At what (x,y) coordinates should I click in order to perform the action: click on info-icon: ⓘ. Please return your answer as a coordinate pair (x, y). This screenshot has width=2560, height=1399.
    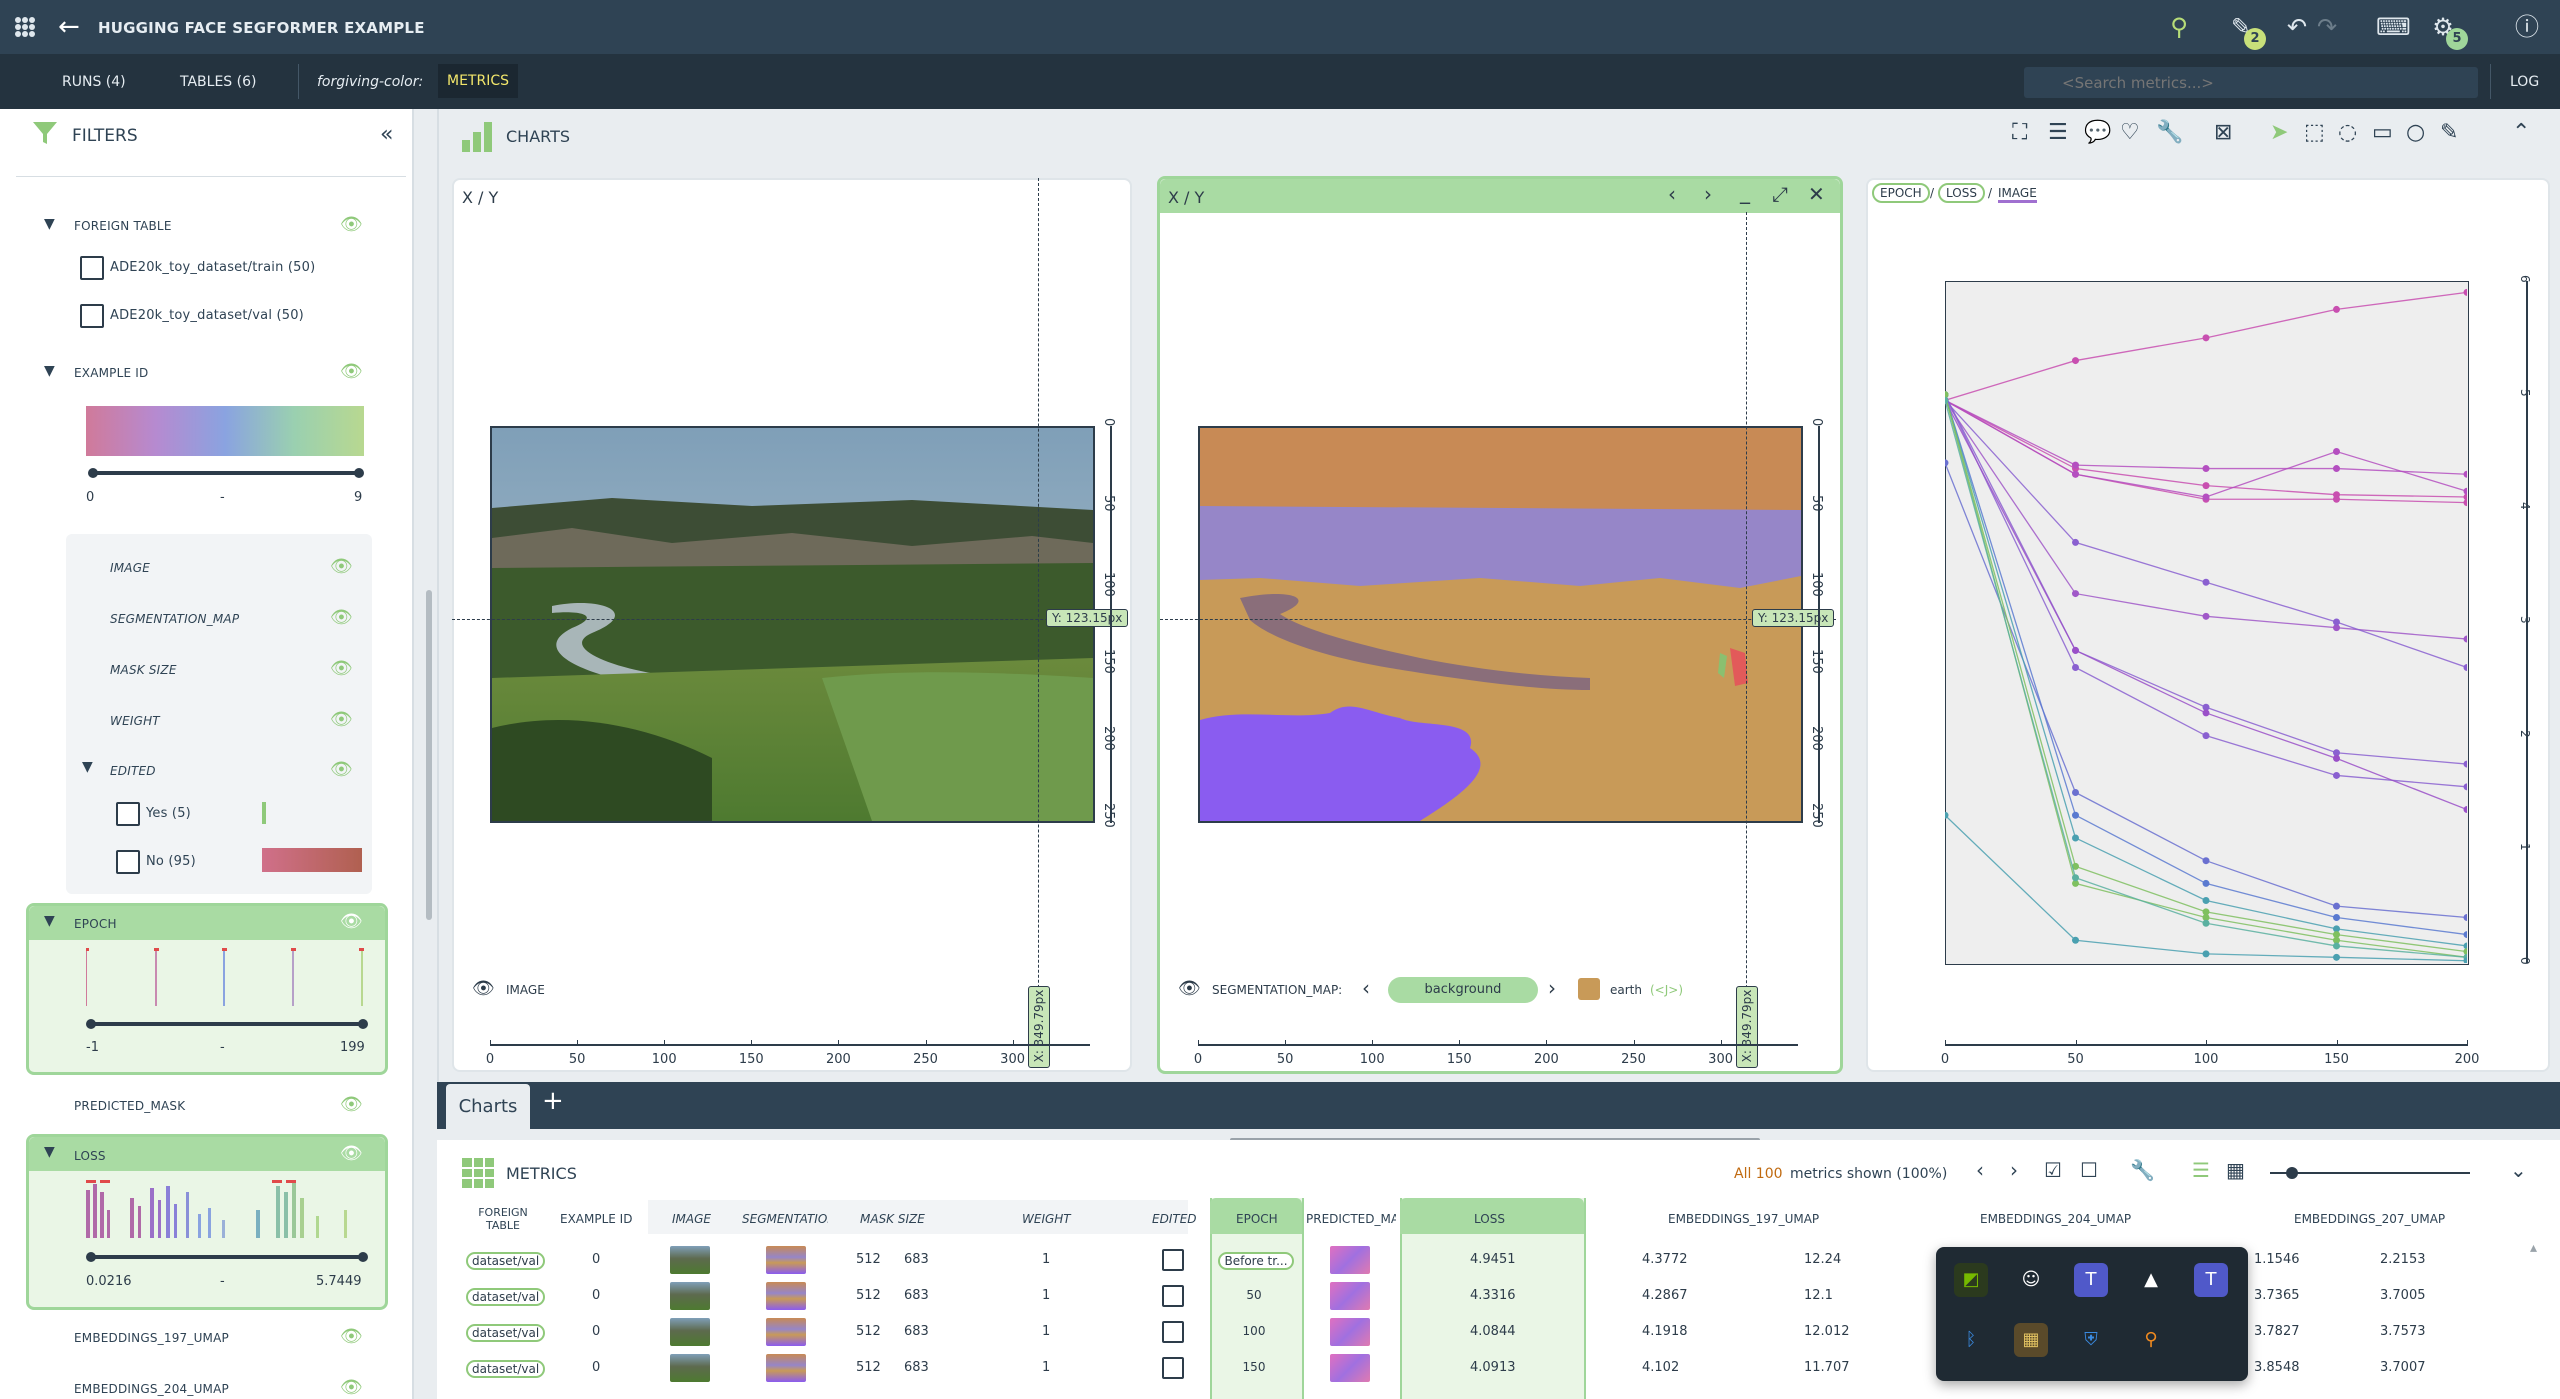
    Looking at the image, I should click on (2527, 27).